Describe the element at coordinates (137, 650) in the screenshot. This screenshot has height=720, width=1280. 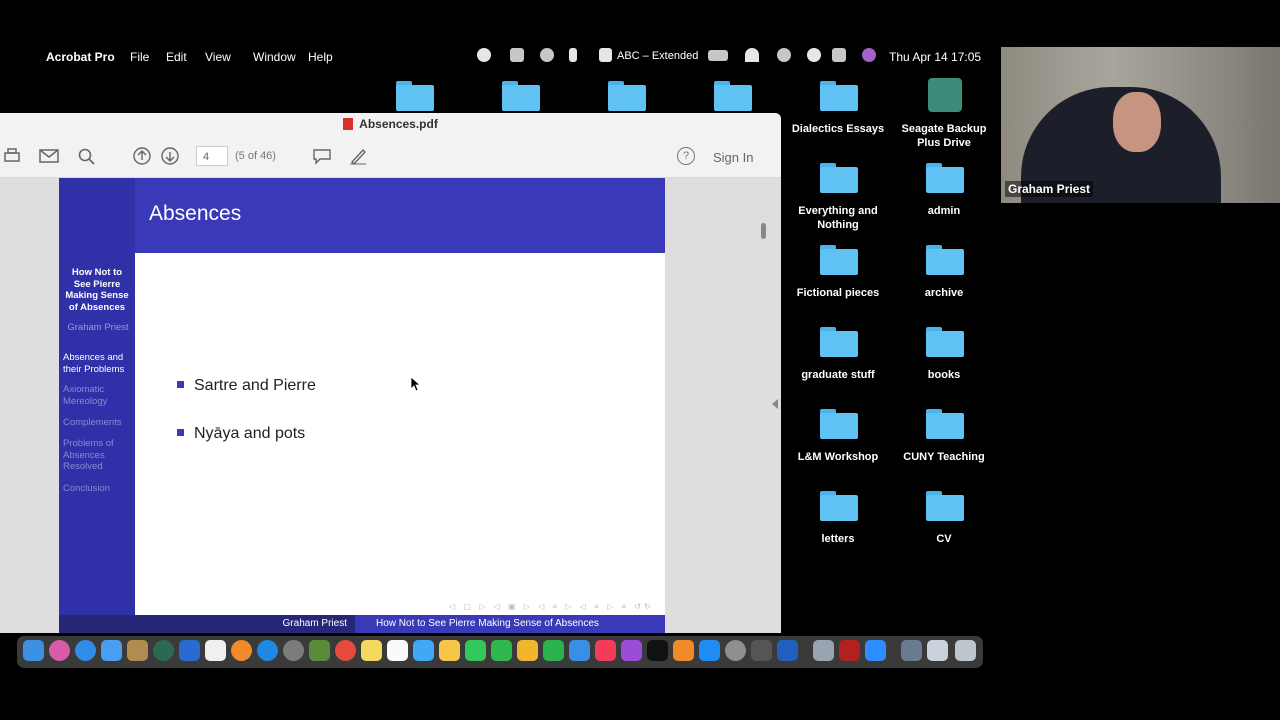
I see `notes-app-icon` at that location.